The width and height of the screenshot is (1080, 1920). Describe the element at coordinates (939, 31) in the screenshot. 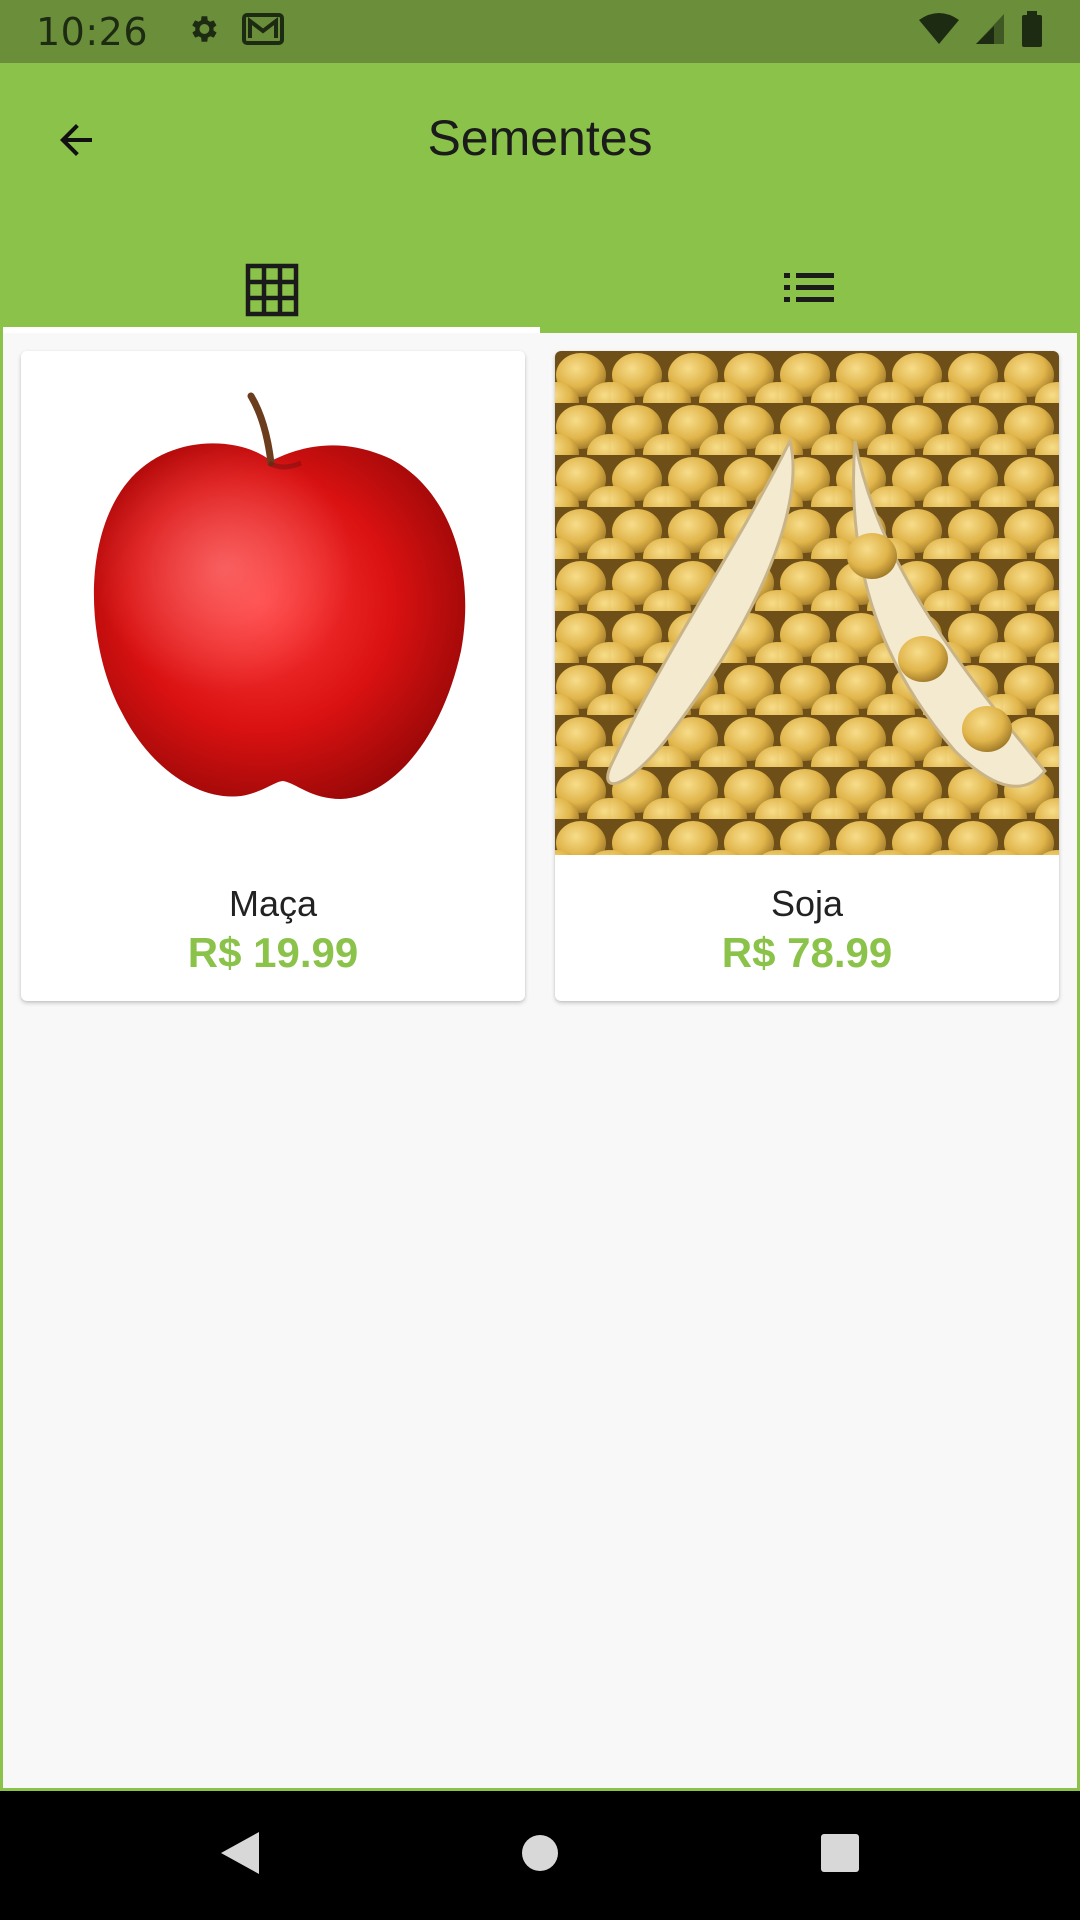

I see `wifi-icon` at that location.